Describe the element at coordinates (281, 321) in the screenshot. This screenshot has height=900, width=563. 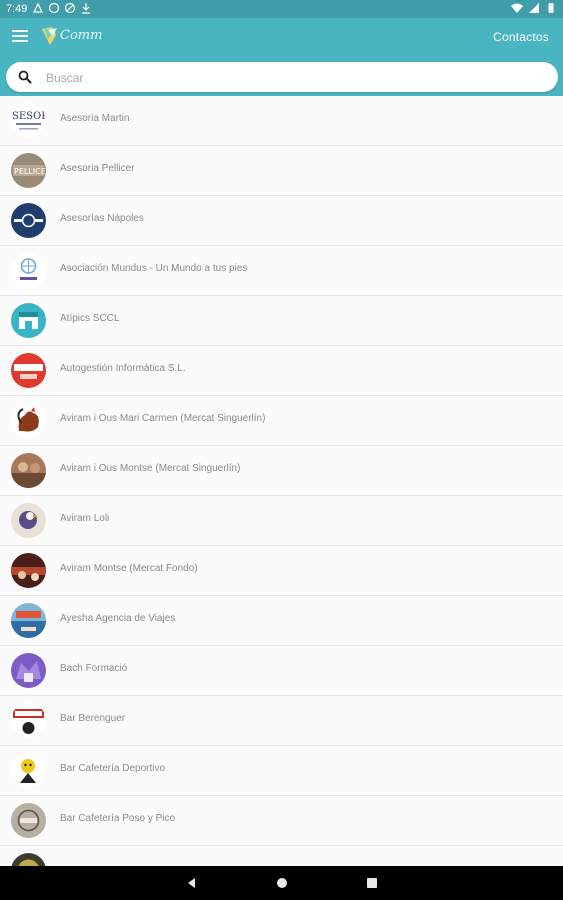
I see `contact-row: Atípics SCCL` at that location.